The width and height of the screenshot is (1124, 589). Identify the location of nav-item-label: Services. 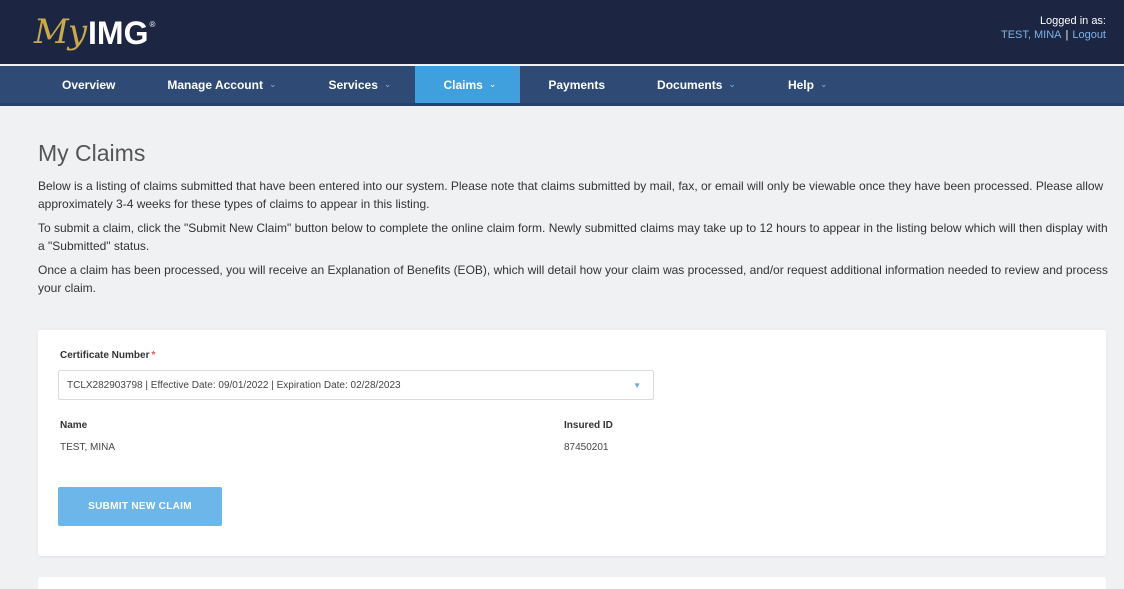
(353, 84).